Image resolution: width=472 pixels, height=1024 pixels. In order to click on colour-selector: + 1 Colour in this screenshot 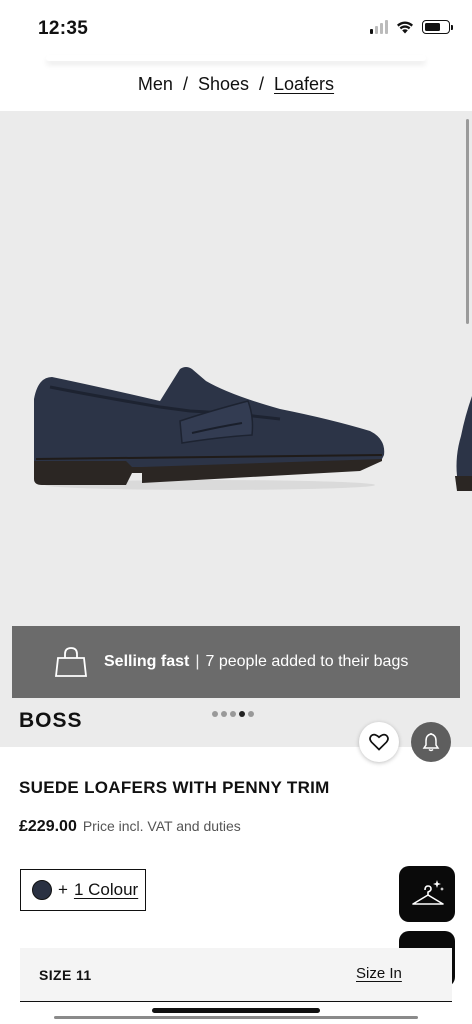, I will do `click(83, 890)`.